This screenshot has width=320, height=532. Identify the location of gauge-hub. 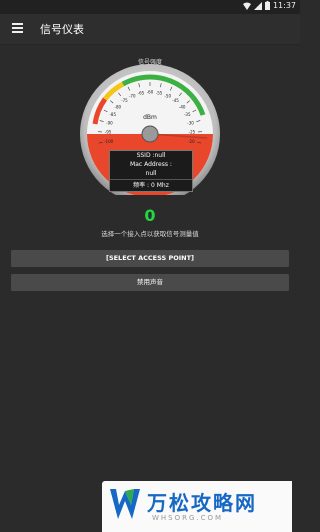
(150, 134).